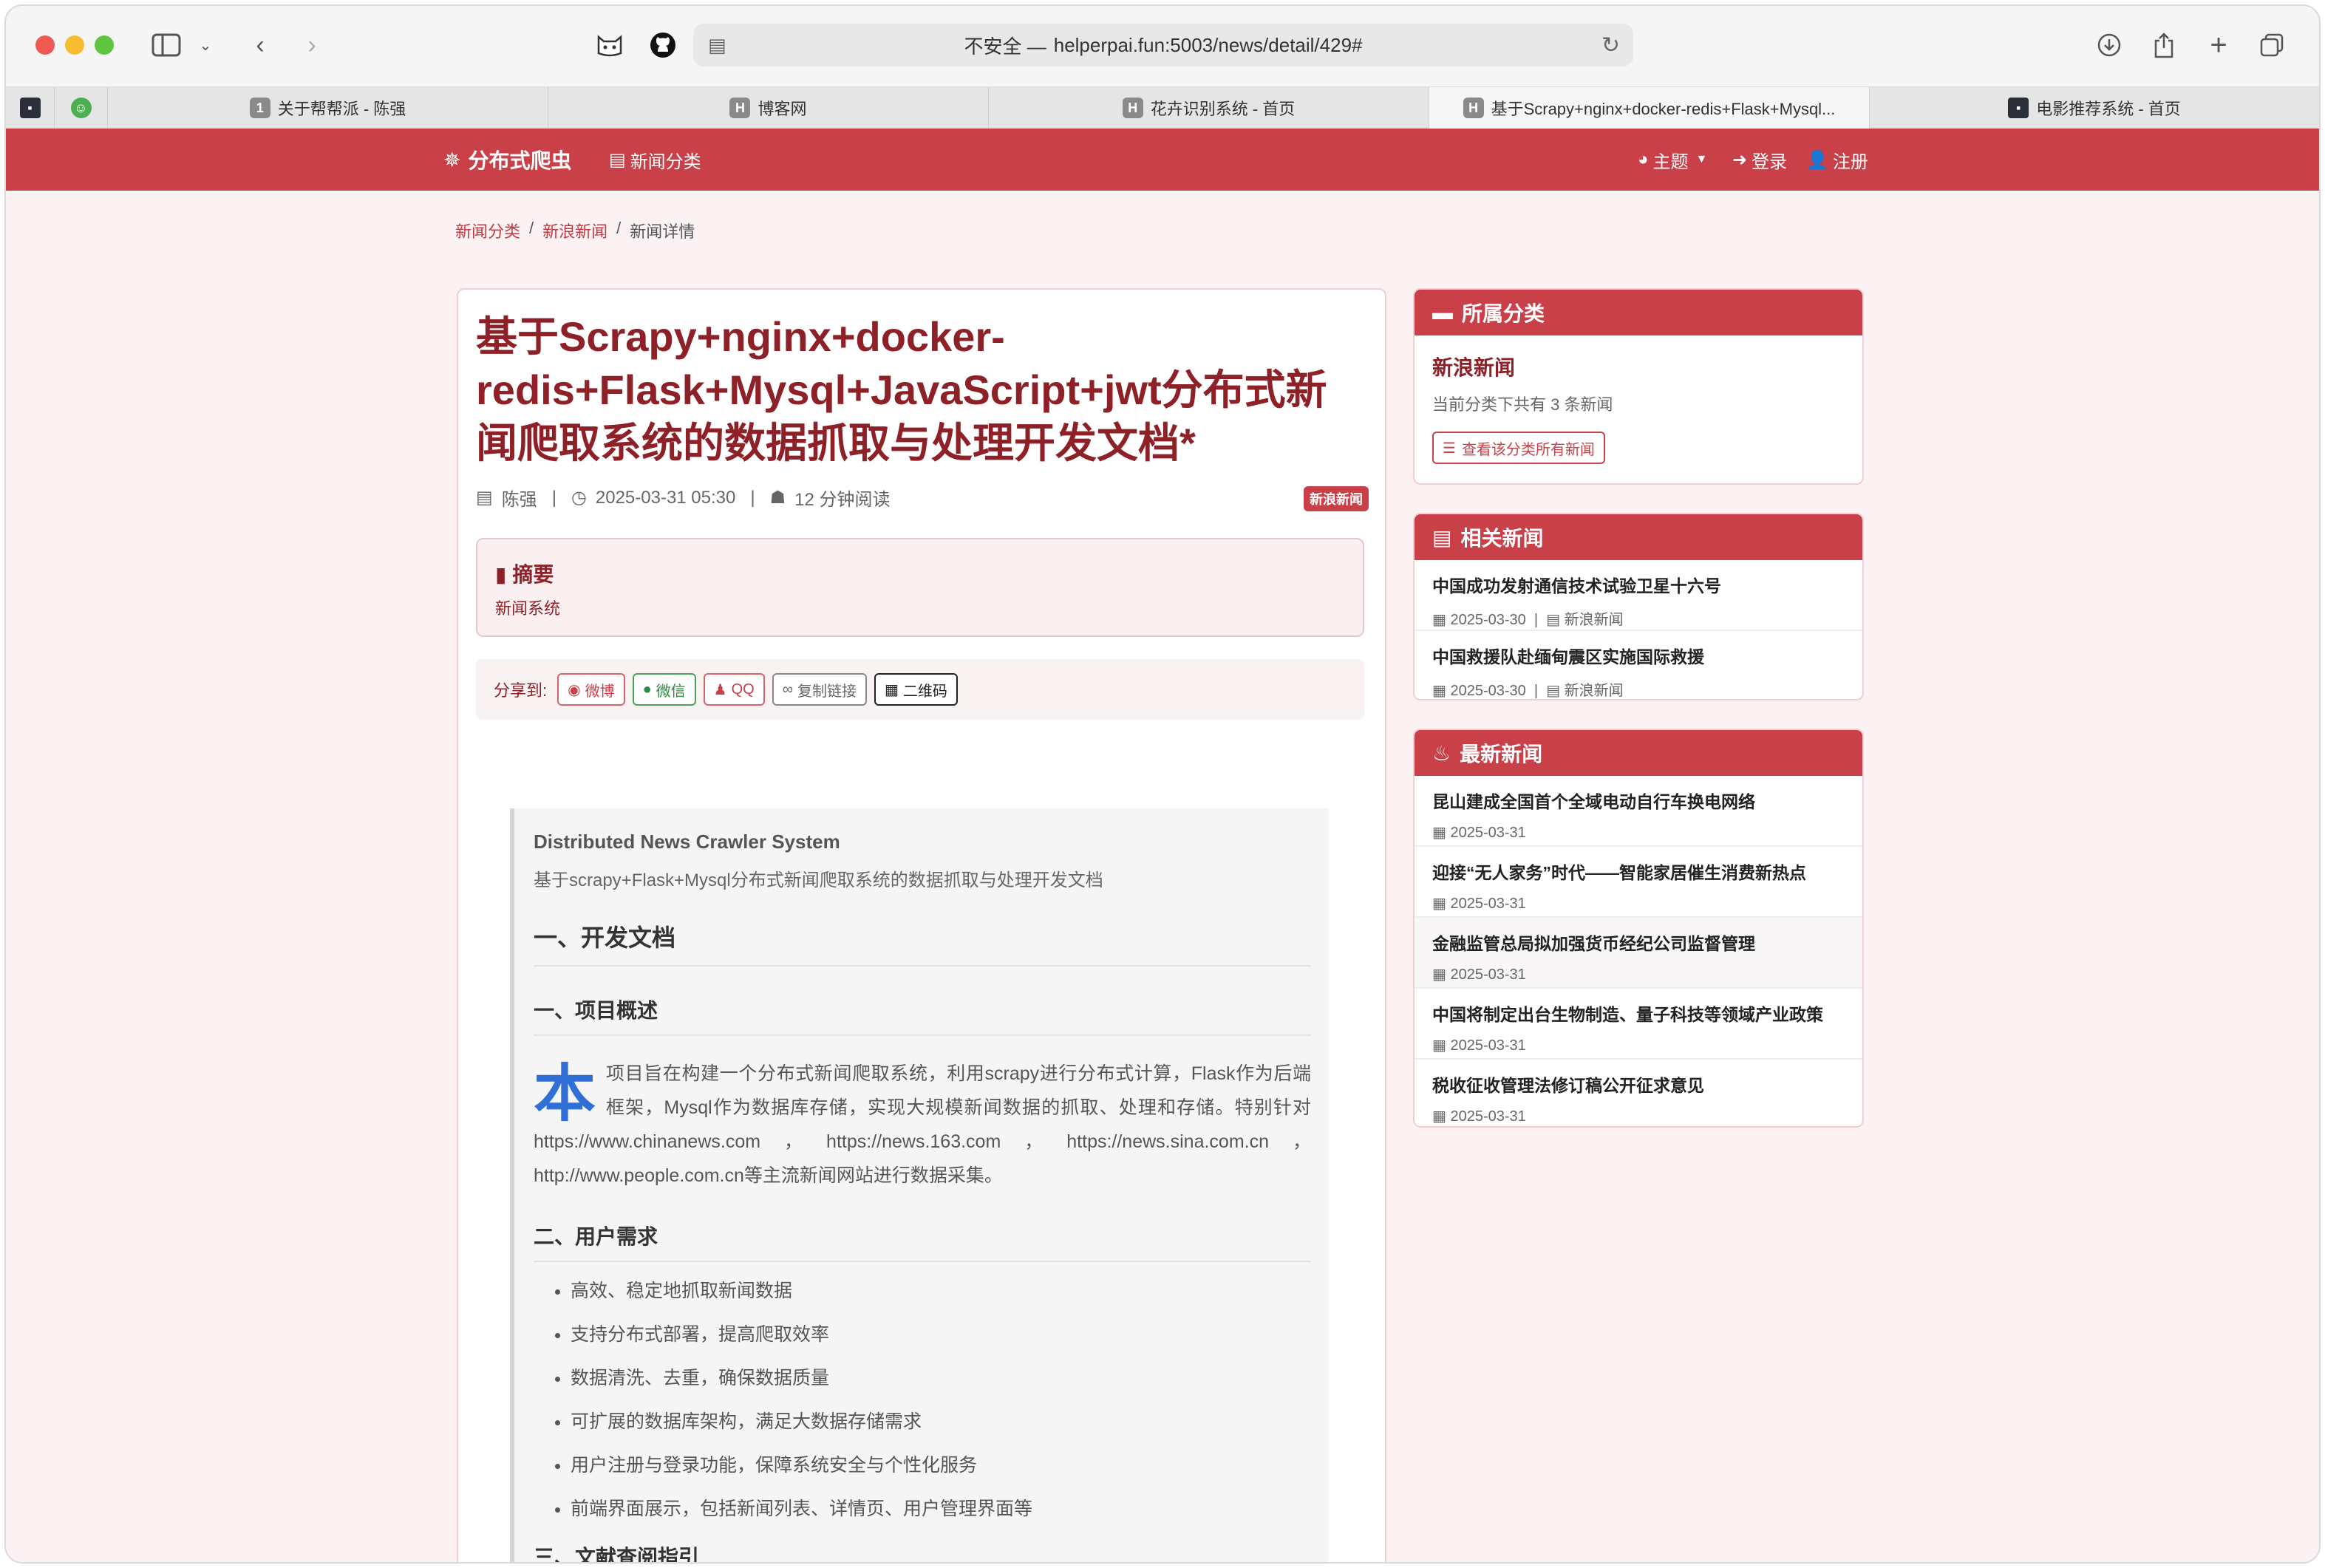 The image size is (2325, 1568). Describe the element at coordinates (777, 498) in the screenshot. I see `reader-icon: ☗` at that location.